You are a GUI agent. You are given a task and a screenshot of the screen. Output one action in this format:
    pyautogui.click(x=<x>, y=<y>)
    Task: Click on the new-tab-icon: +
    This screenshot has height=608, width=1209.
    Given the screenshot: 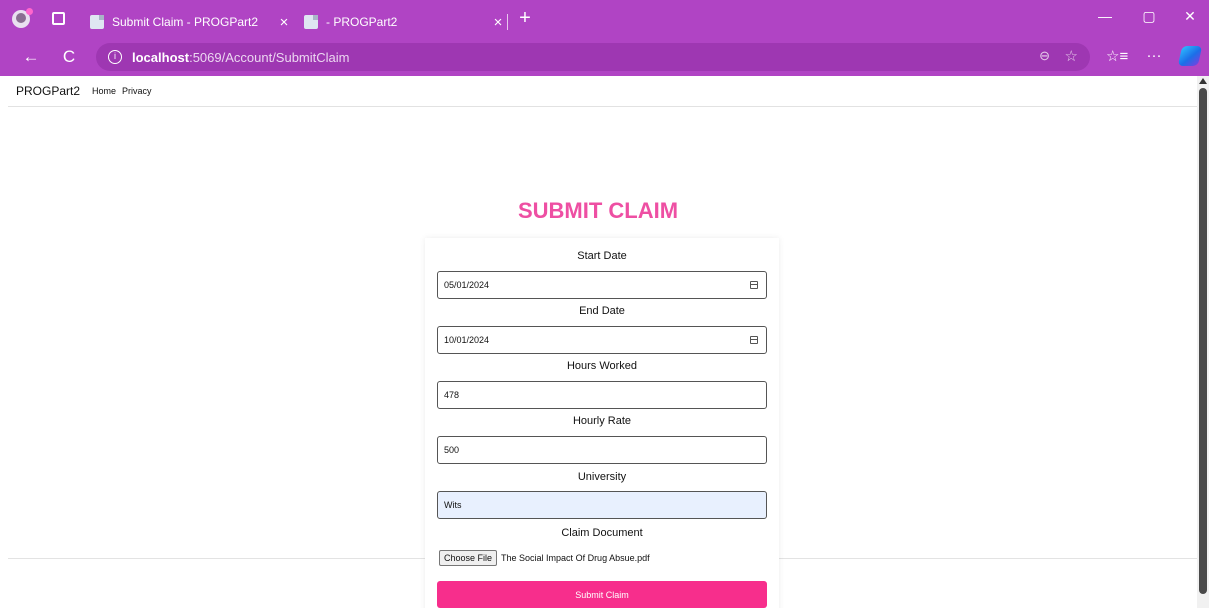 What is the action you would take?
    pyautogui.click(x=525, y=18)
    